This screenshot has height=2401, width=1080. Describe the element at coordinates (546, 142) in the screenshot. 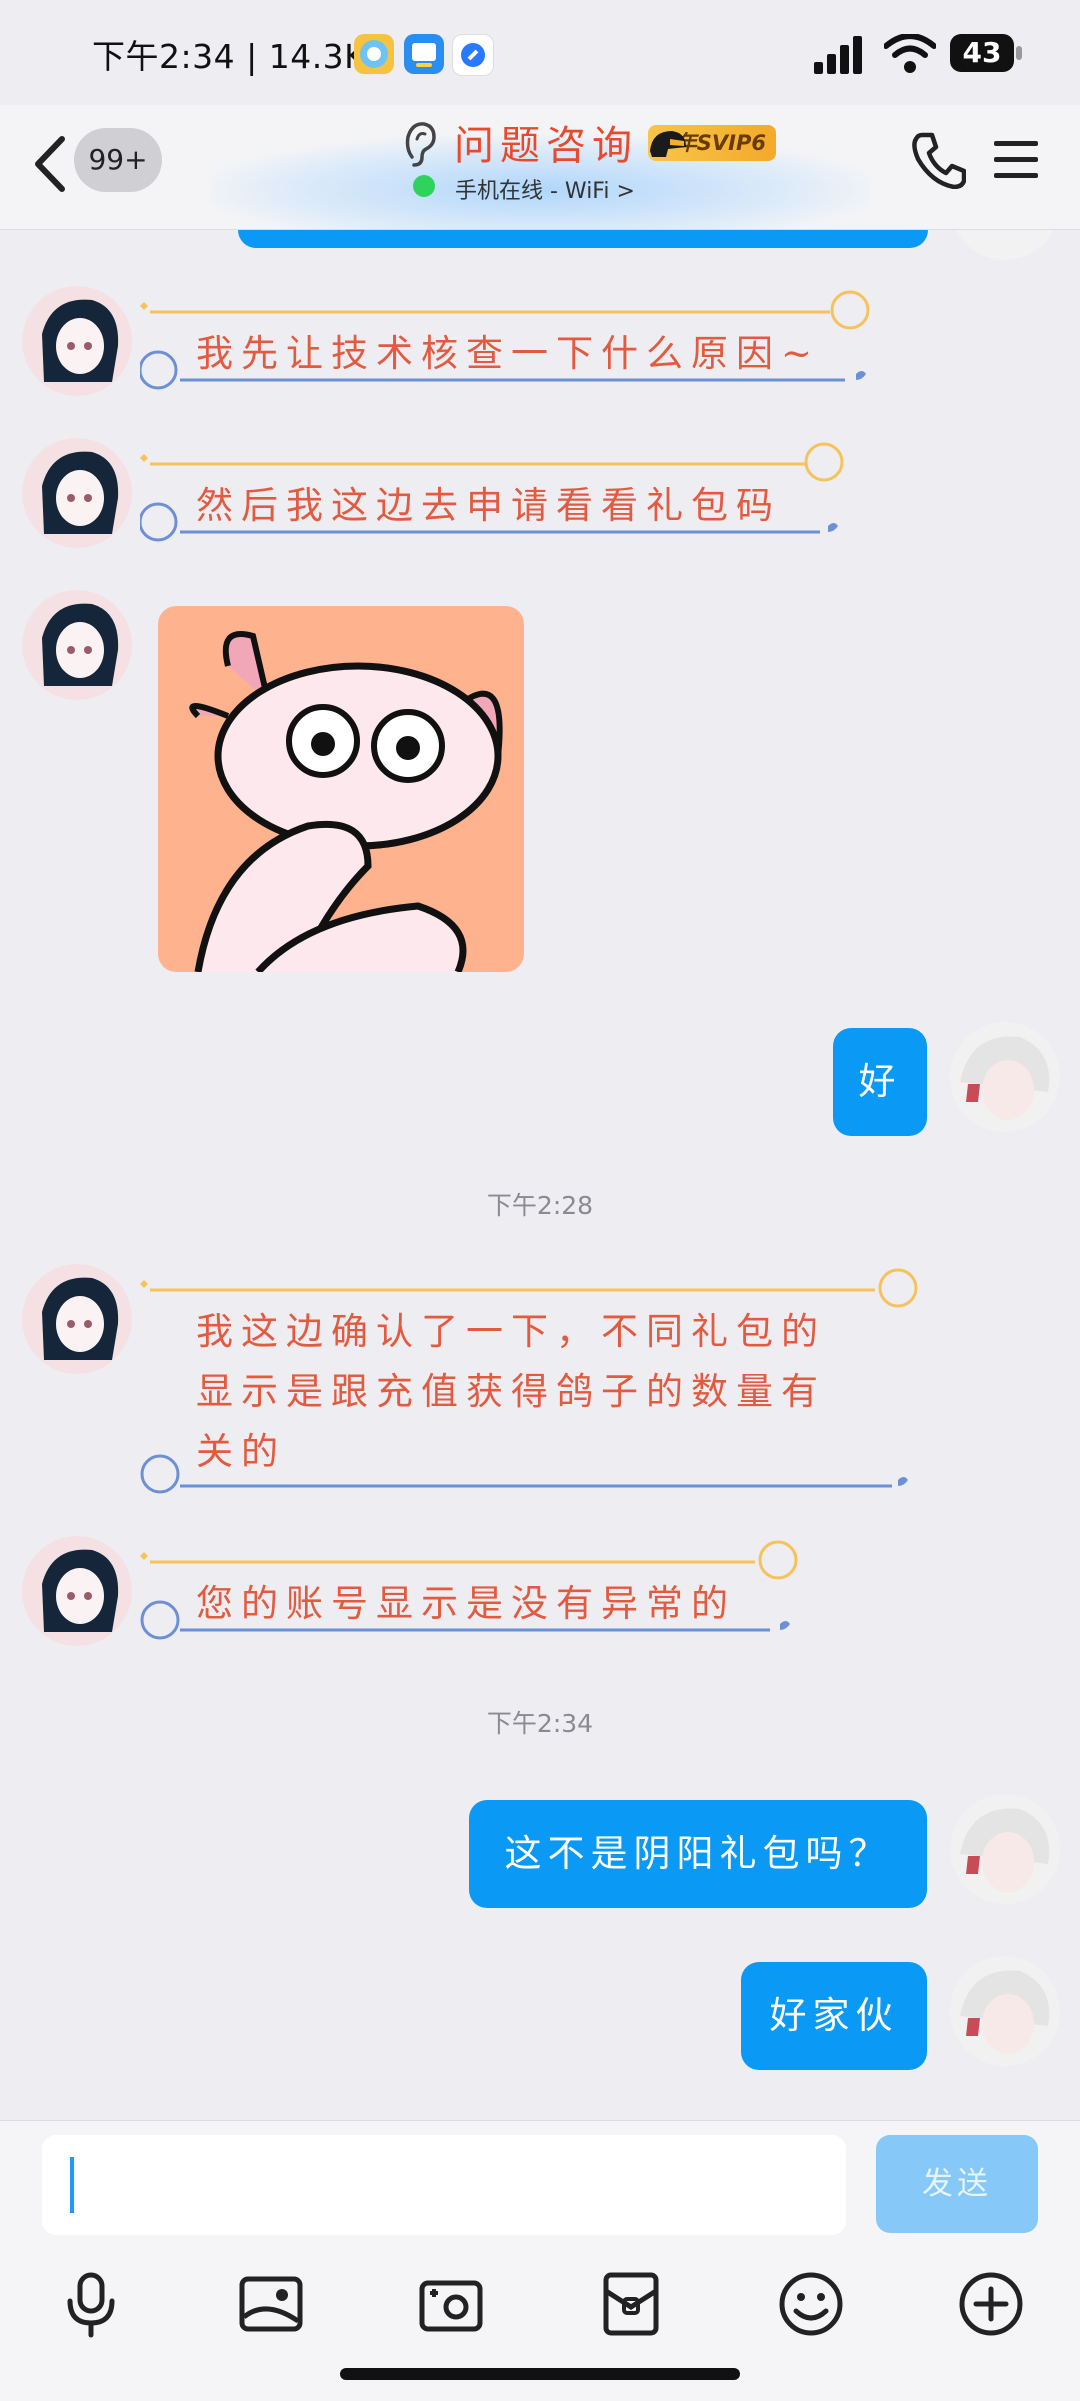

I see `chat-title: 问题咨询` at that location.